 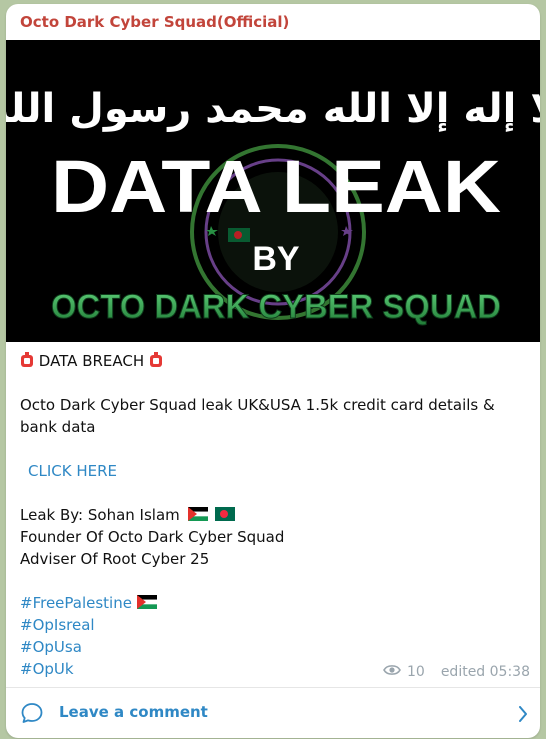 What do you see at coordinates (91, 361) in the screenshot?
I see `alert-text: DATA BREACH` at bounding box center [91, 361].